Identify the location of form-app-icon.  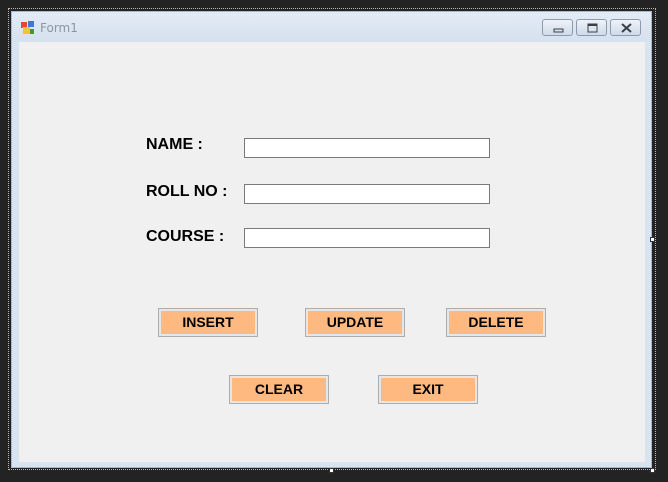
(27, 27).